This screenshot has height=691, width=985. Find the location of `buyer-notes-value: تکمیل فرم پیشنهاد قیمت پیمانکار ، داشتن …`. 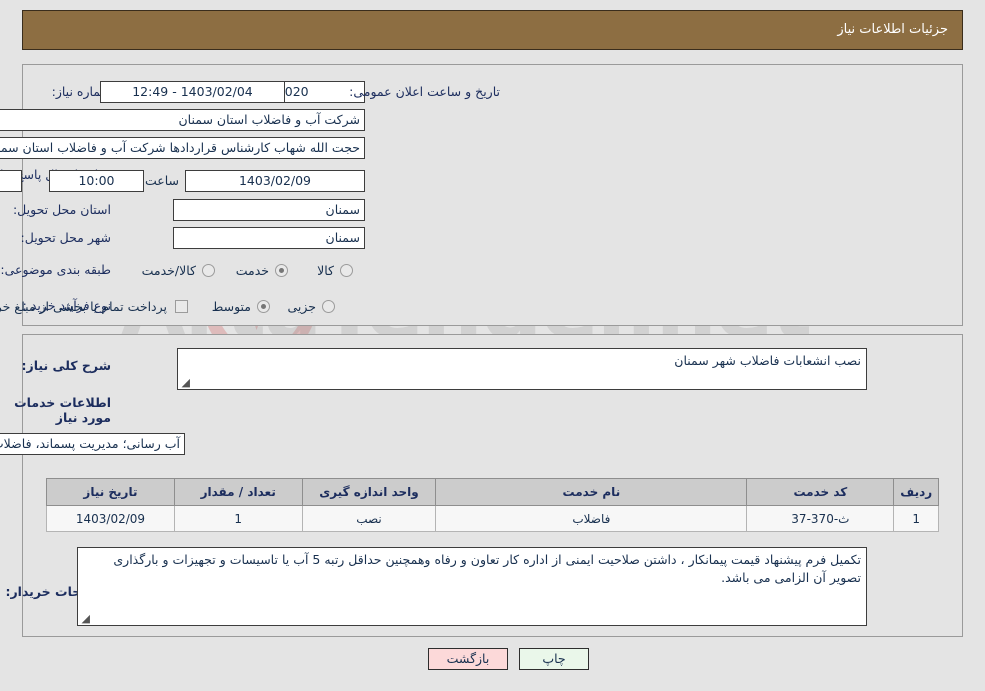

buyer-notes-value: تکمیل فرم پیشنهاد قیمت پیمانکار ، داشتن … is located at coordinates (487, 568).